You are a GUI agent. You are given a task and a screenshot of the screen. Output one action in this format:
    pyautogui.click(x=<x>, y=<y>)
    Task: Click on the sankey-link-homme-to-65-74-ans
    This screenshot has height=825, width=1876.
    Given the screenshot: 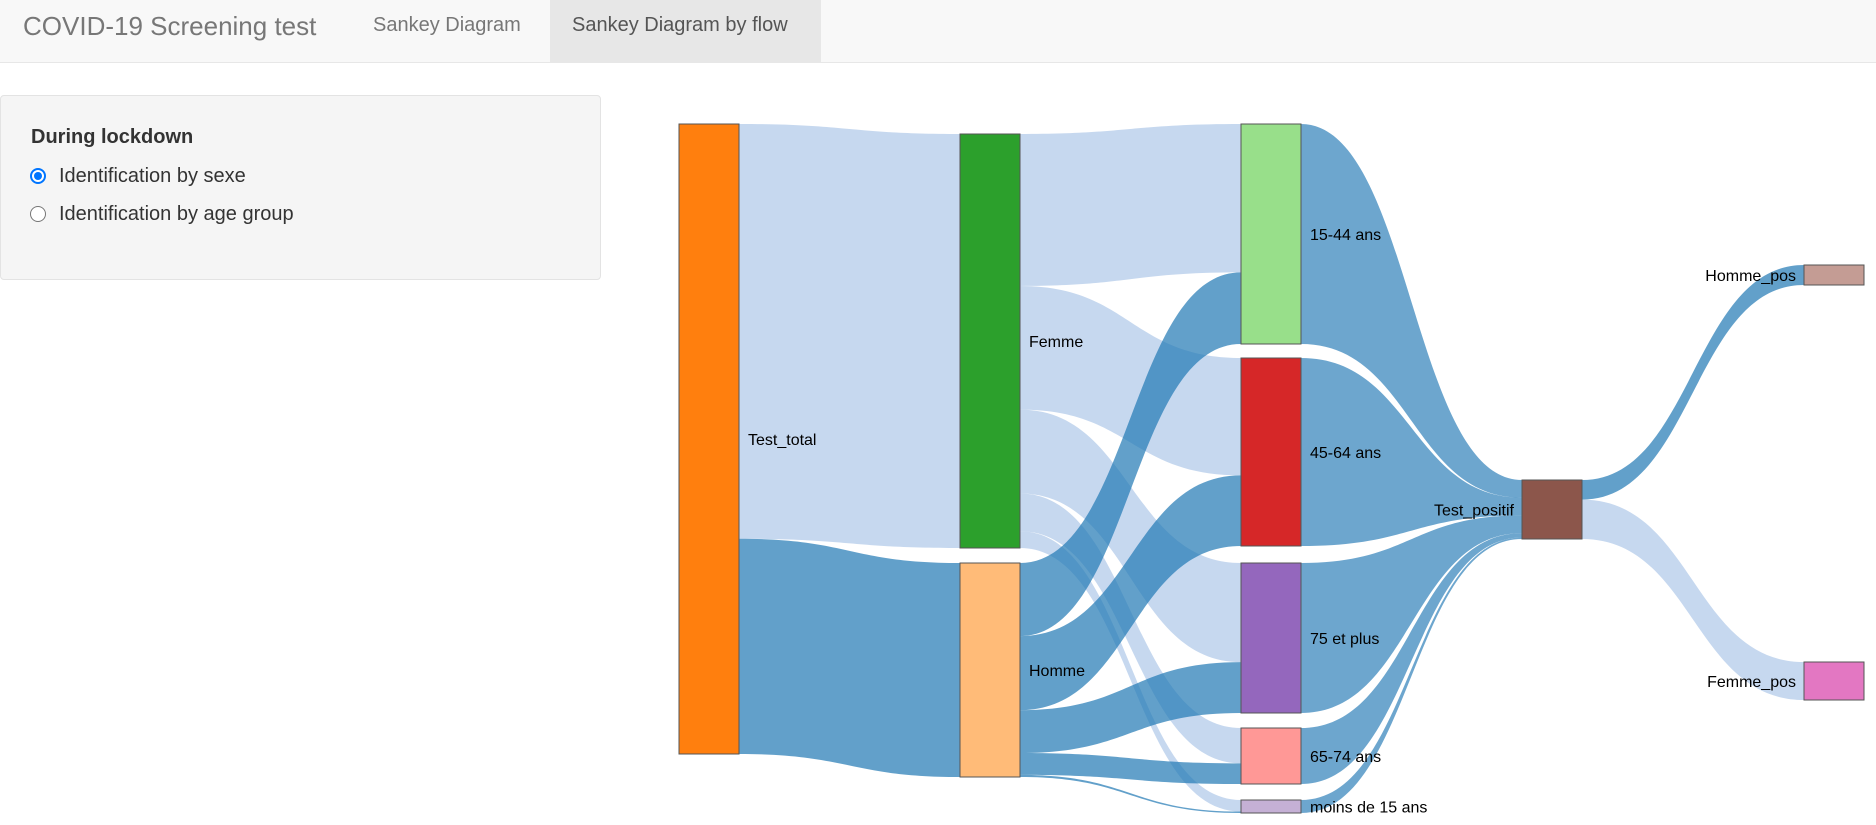 What is the action you would take?
    pyautogui.click(x=1130, y=768)
    